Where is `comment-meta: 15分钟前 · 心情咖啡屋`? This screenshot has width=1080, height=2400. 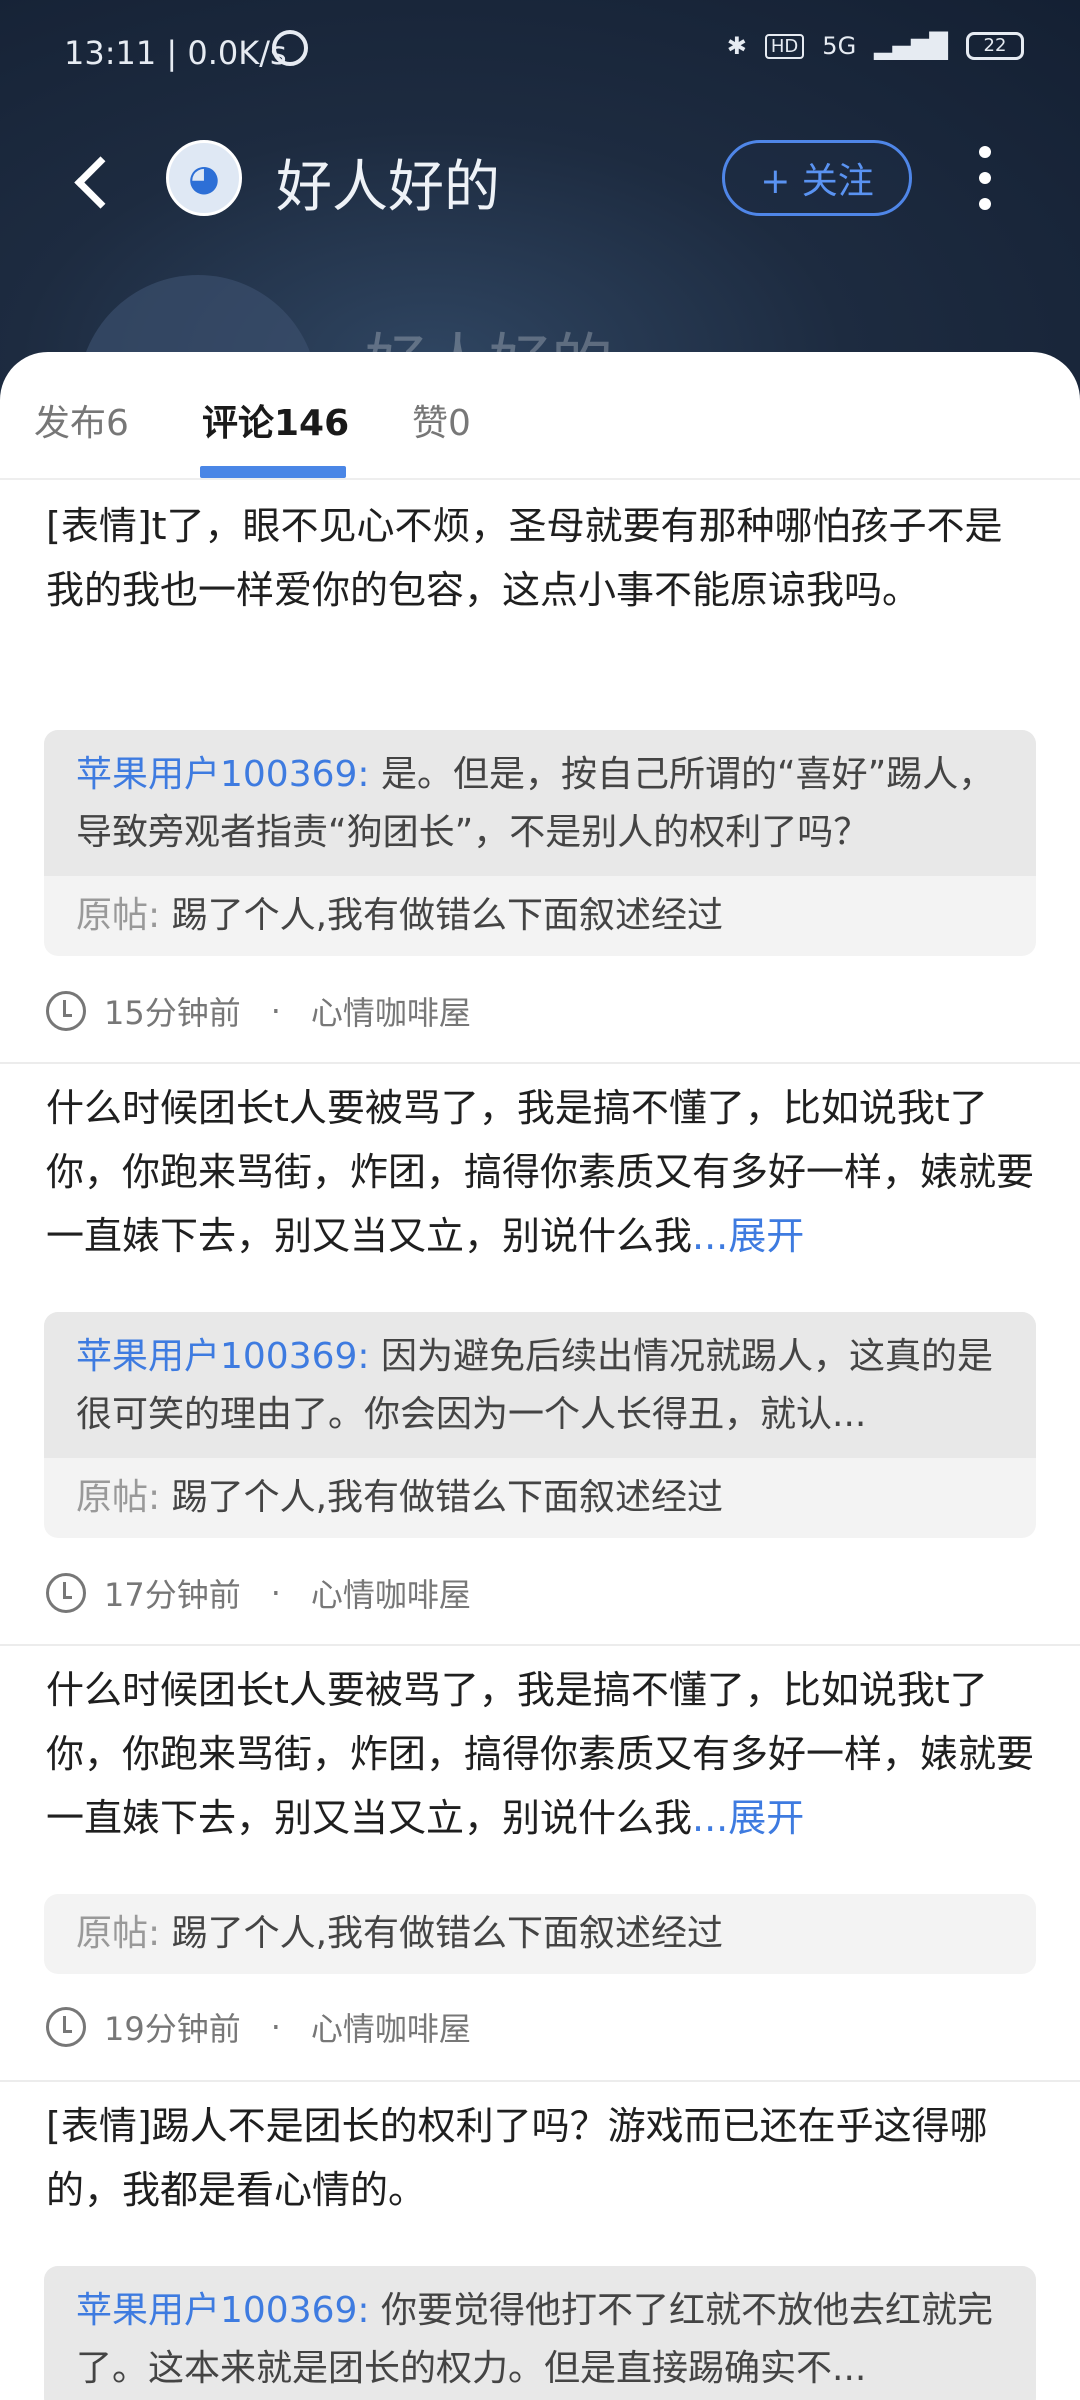
comment-meta: 15分钟前 · 心情咖啡屋 is located at coordinates (258, 1011).